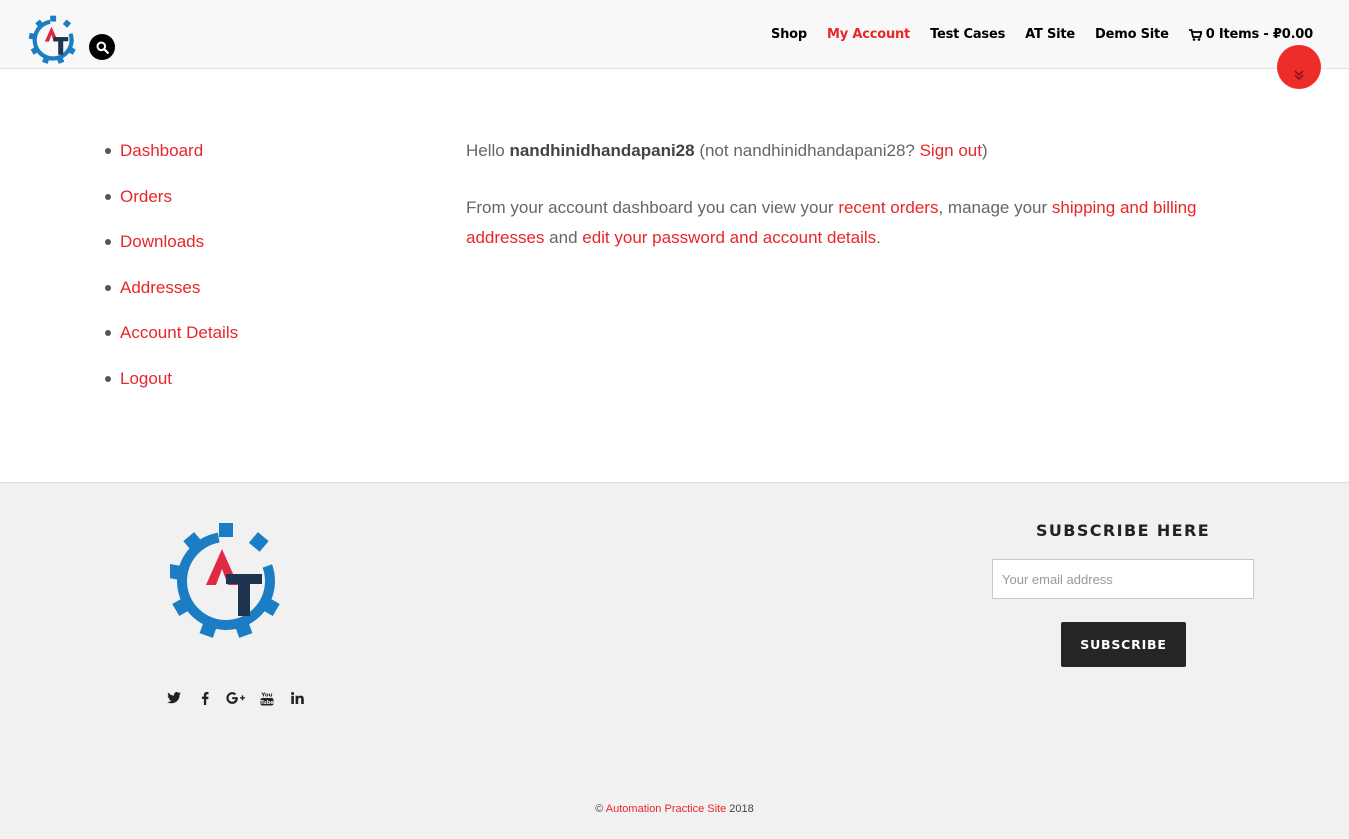  I want to click on account-nav-item-addresses: Addresses, so click(171, 288).